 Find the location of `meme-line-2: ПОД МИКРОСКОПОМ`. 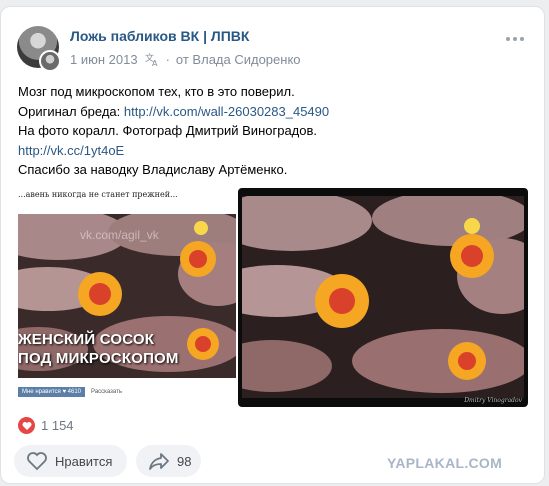

meme-line-2: ПОД МИКРОСКОПОМ is located at coordinates (98, 358).